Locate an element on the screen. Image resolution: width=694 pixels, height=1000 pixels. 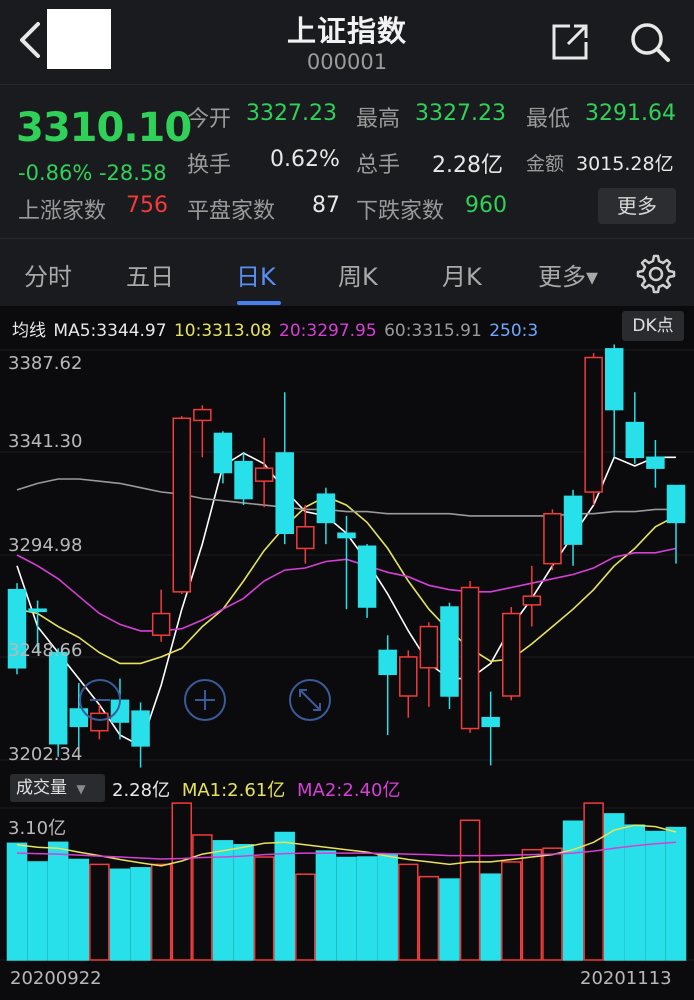
stat-label-turnover: 换手 is located at coordinates (209, 165).